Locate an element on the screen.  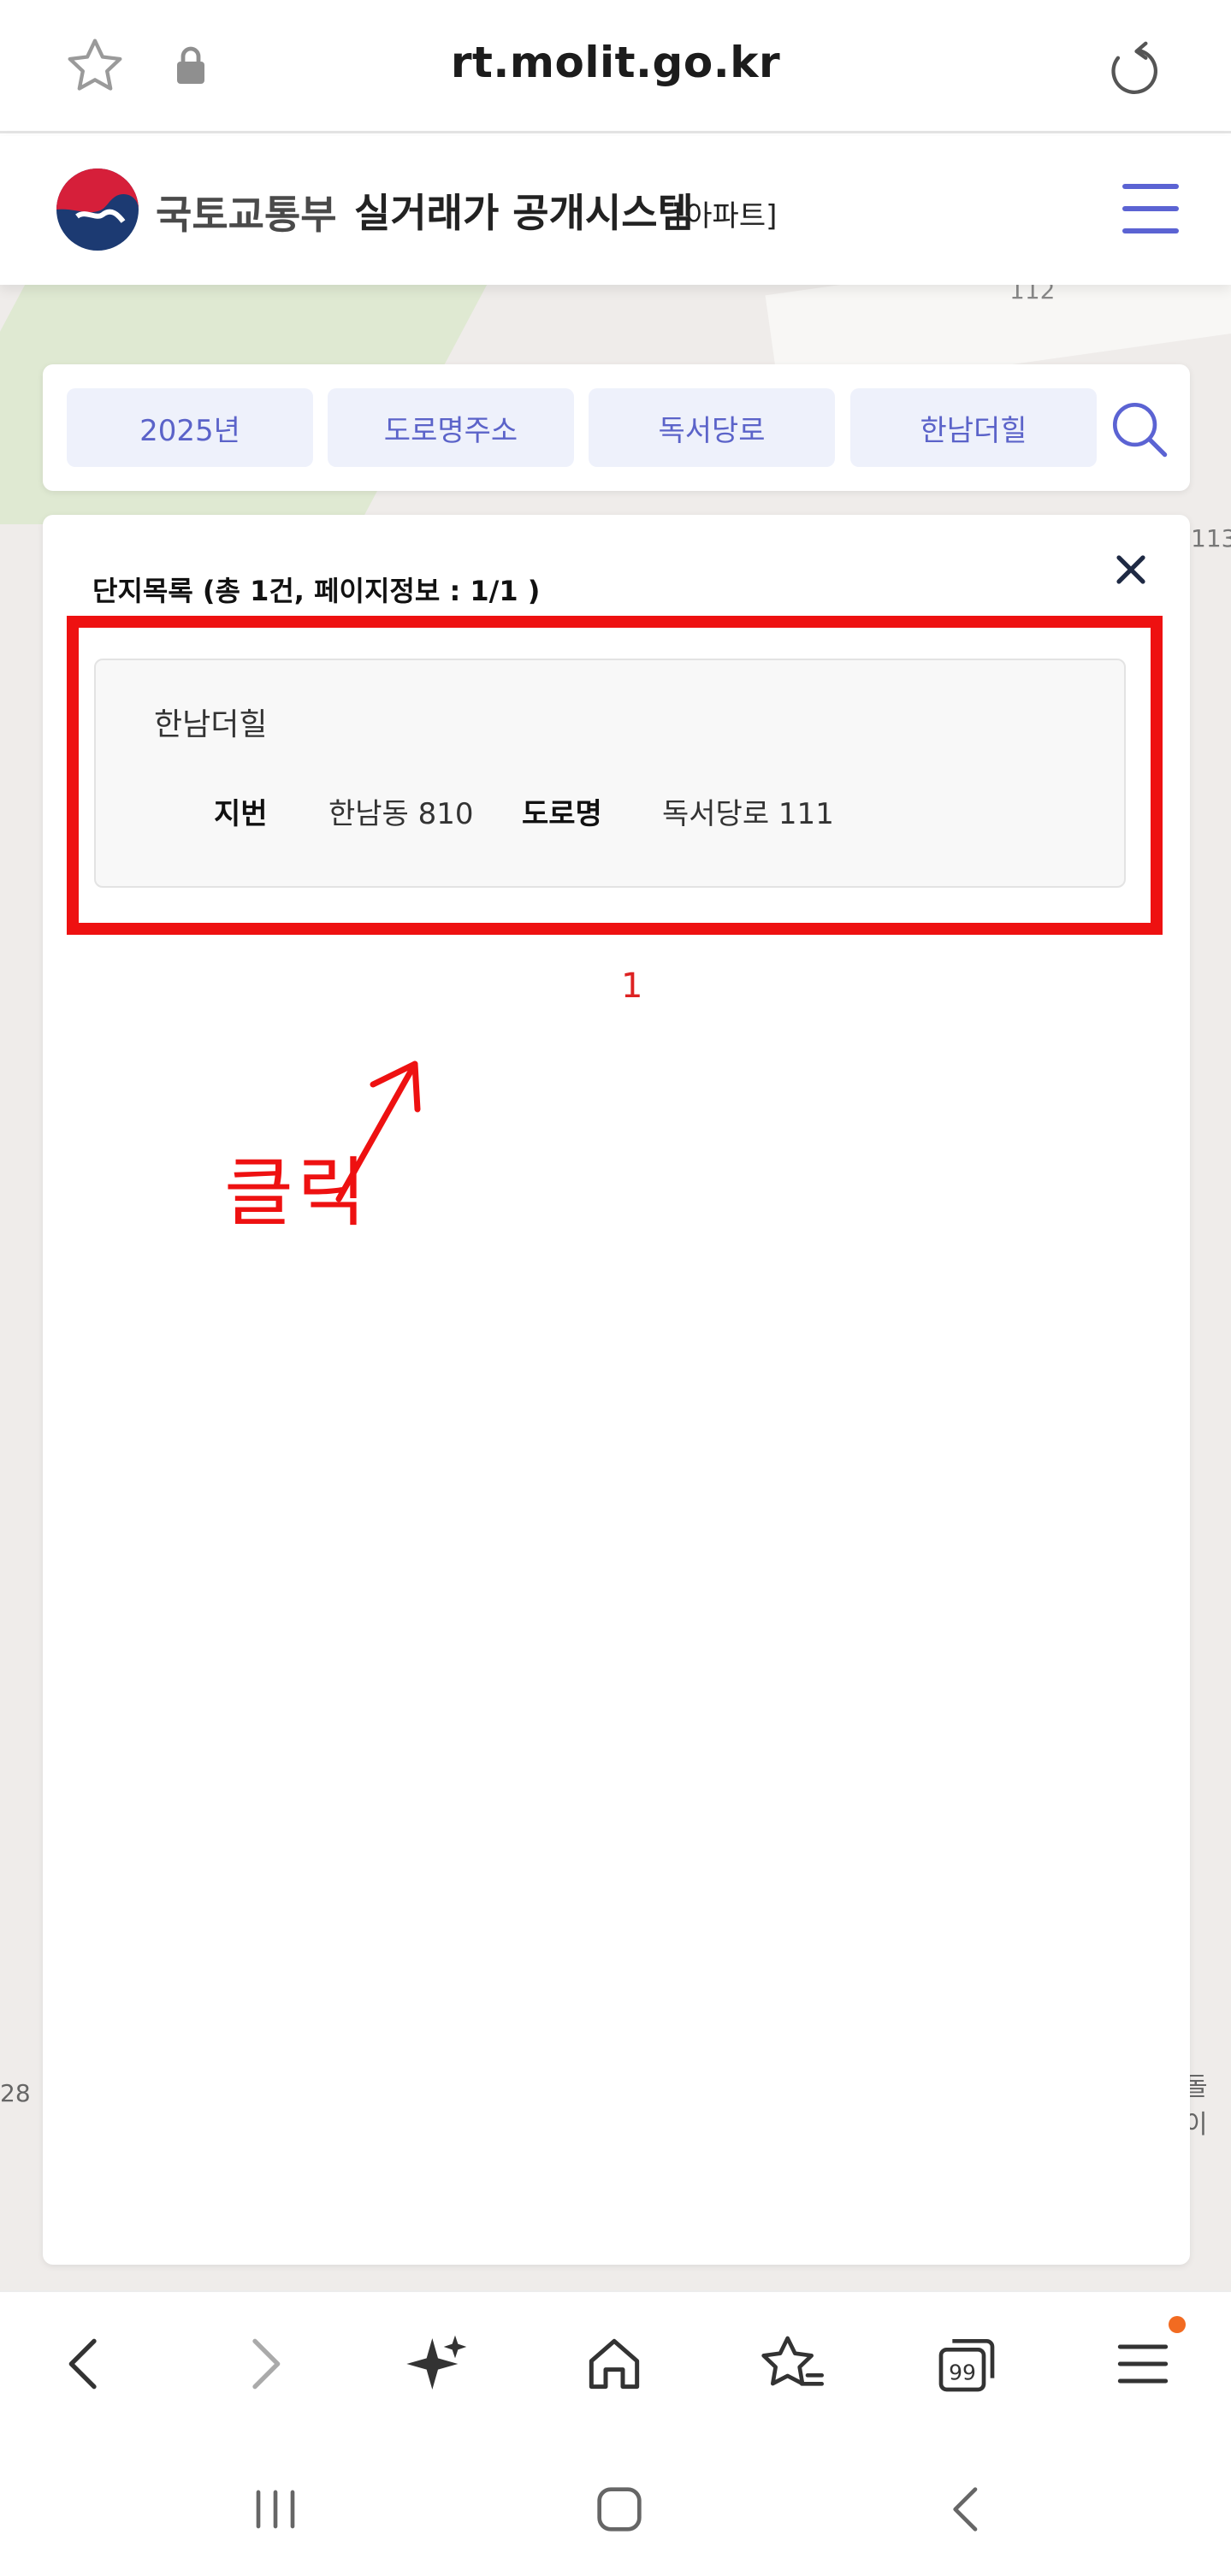
system-subtype: [아파트] is located at coordinates (726, 216).